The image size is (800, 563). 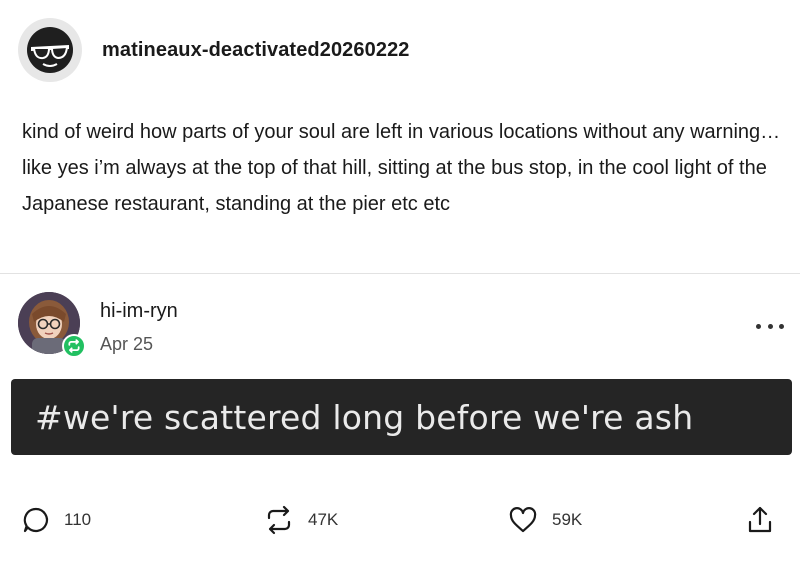 What do you see at coordinates (400, 520) in the screenshot?
I see `post-footer: 110 47K 59K` at bounding box center [400, 520].